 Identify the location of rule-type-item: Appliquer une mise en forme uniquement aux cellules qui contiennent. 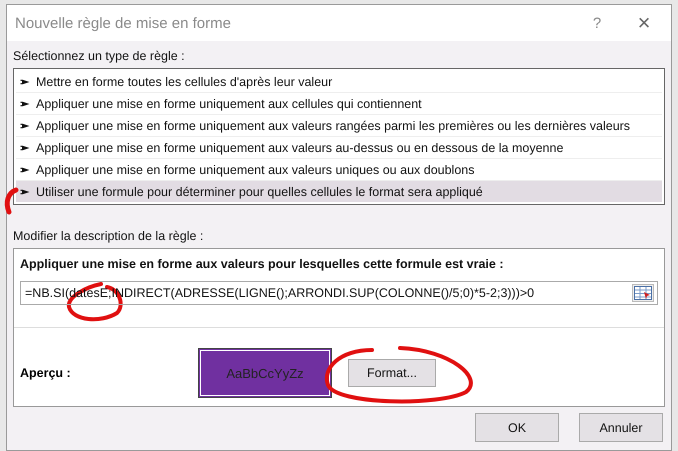
(339, 104).